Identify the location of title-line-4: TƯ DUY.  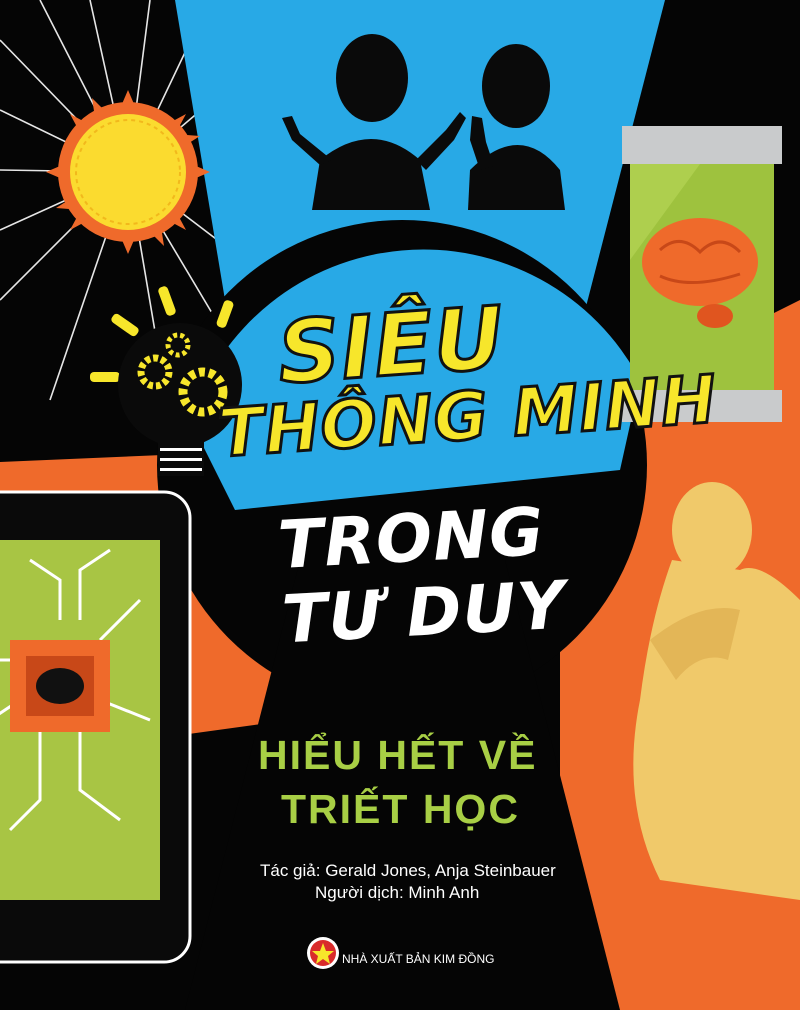
(424, 612).